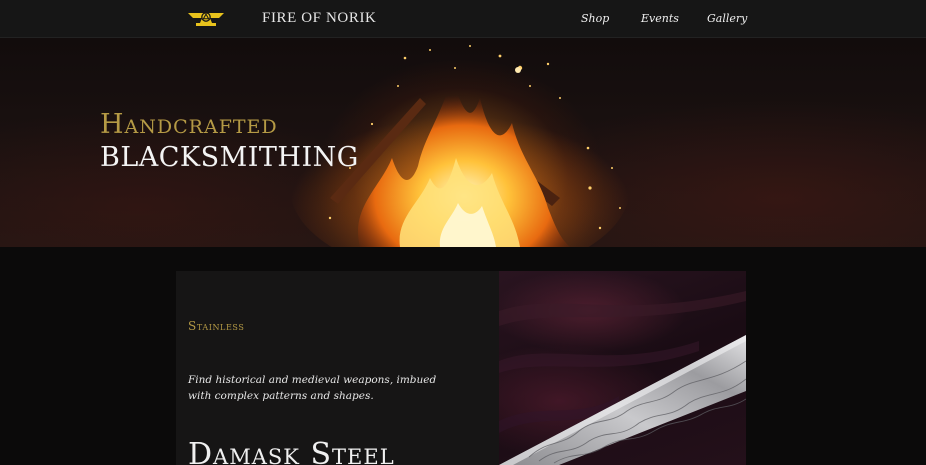 The height and width of the screenshot is (465, 926). Describe the element at coordinates (622, 378) in the screenshot. I see `damask-blade-image` at that location.